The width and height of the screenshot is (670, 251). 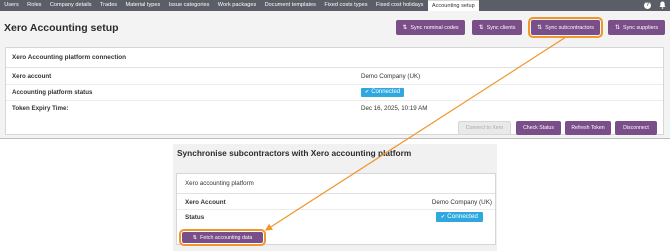 What do you see at coordinates (565, 27) in the screenshot?
I see `sync-subcontractors-button: ⇅ Sync subcontractors` at bounding box center [565, 27].